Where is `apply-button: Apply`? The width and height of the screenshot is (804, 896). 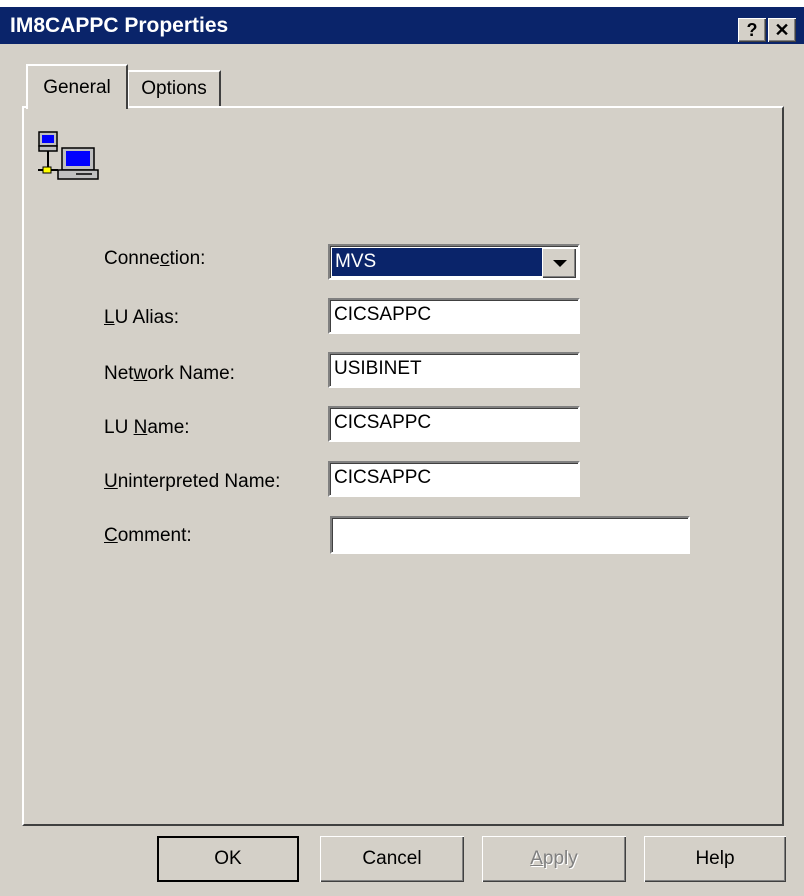
apply-button: Apply is located at coordinates (554, 859).